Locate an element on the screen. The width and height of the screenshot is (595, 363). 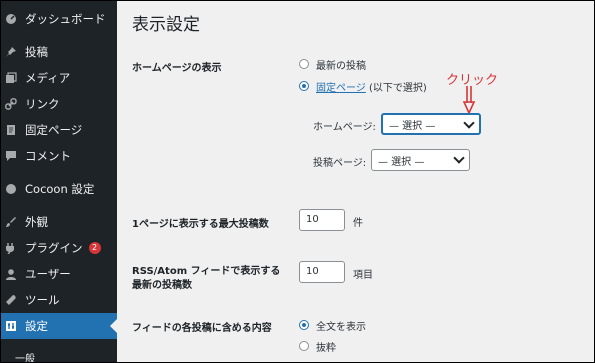
sidebar-item-comments: コメント is located at coordinates (59, 156).